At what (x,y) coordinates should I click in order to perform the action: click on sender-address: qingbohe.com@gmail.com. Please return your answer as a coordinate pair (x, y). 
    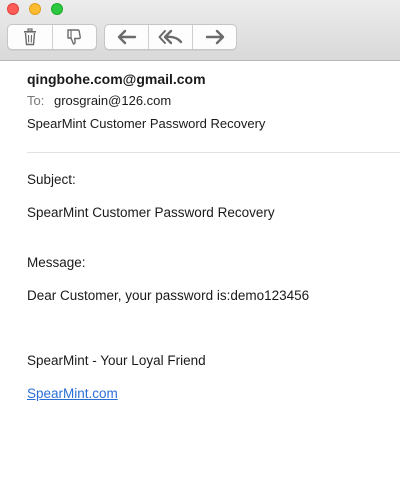
    Looking at the image, I should click on (116, 79).